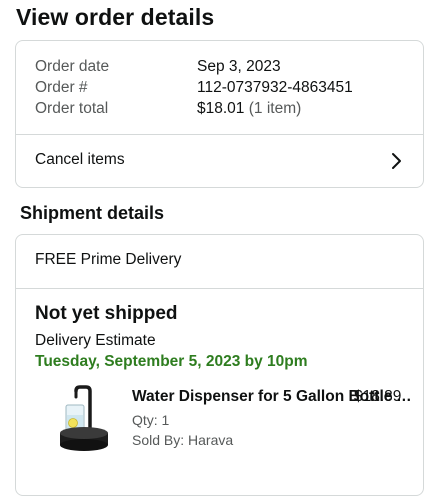 Image resolution: width=439 pixels, height=500 pixels. Describe the element at coordinates (80, 159) in the screenshot. I see `cancel-items-label: Cancel items` at that location.